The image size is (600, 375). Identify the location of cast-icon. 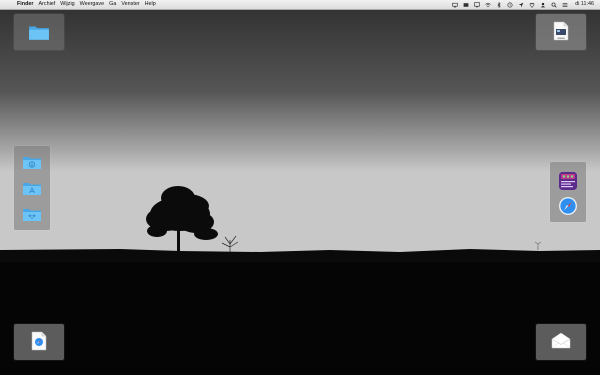
(477, 4).